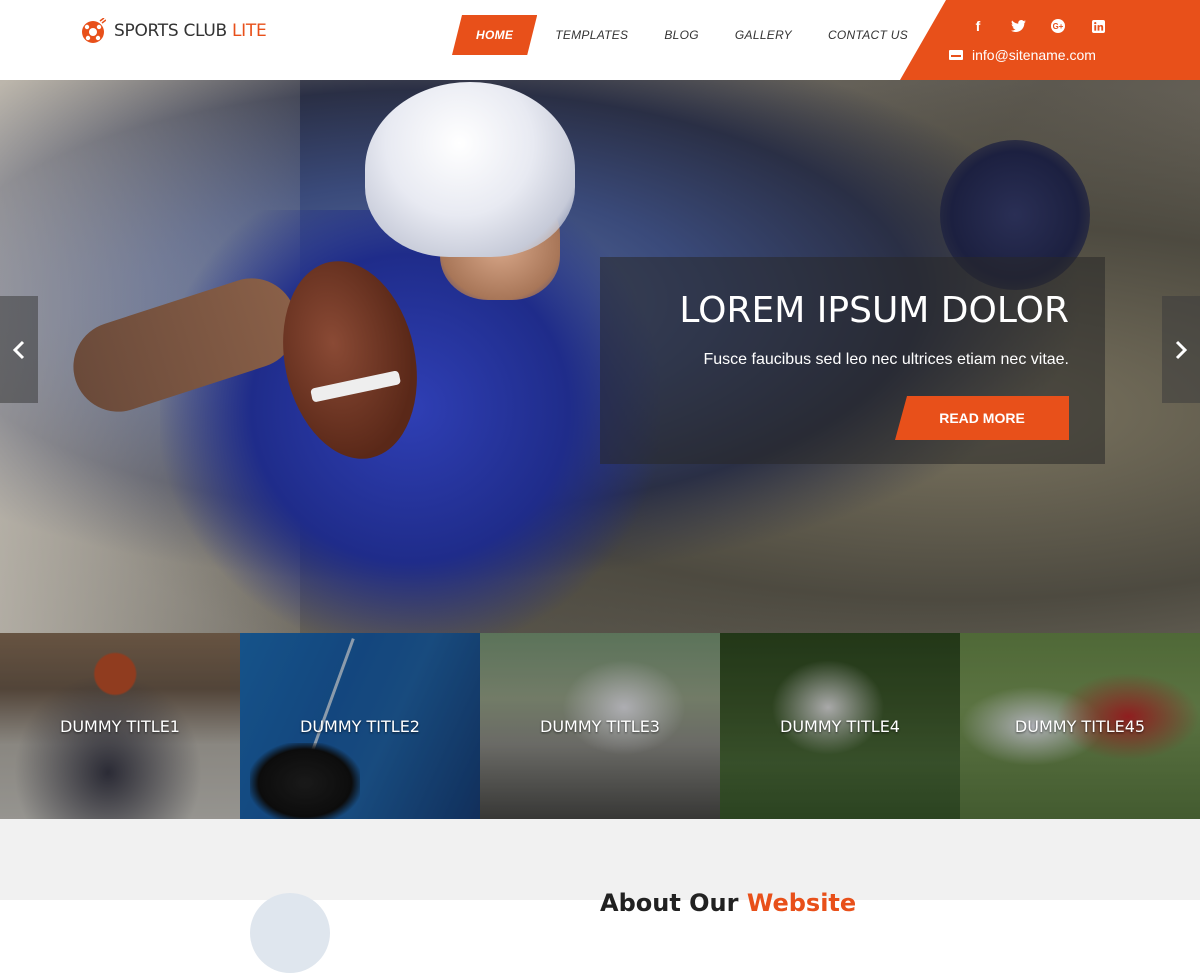  I want to click on soccer-ball-icon, so click(93, 30).